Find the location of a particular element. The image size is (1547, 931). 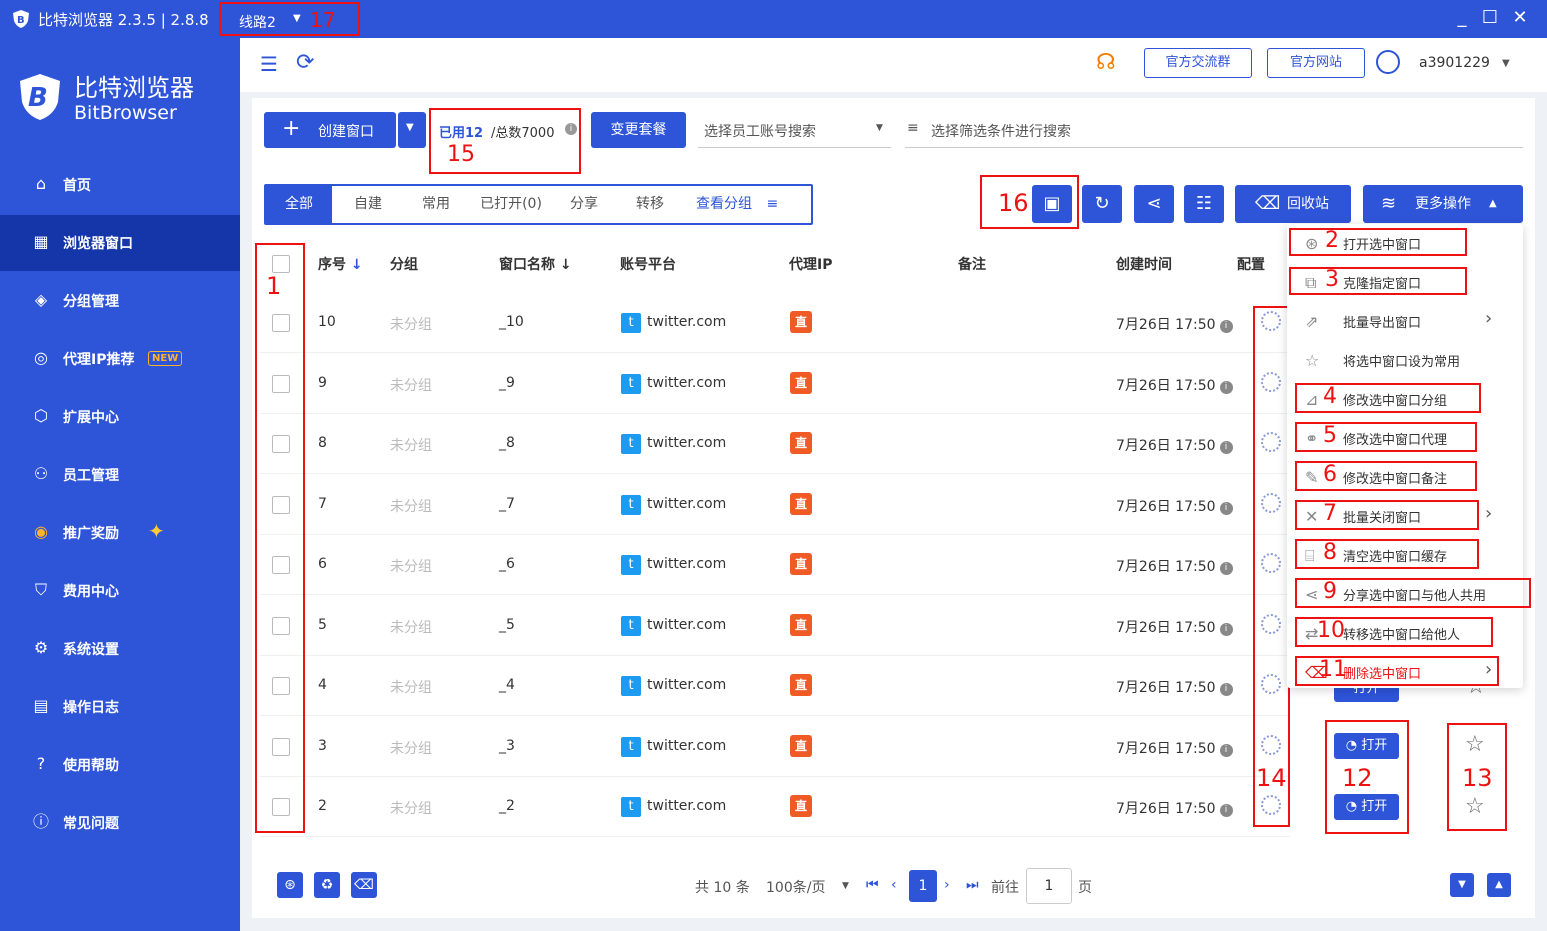

table-row: 10 未分组 _10 t twitter.com 直 7月26日 17:50 i is located at coordinates (775, 323).